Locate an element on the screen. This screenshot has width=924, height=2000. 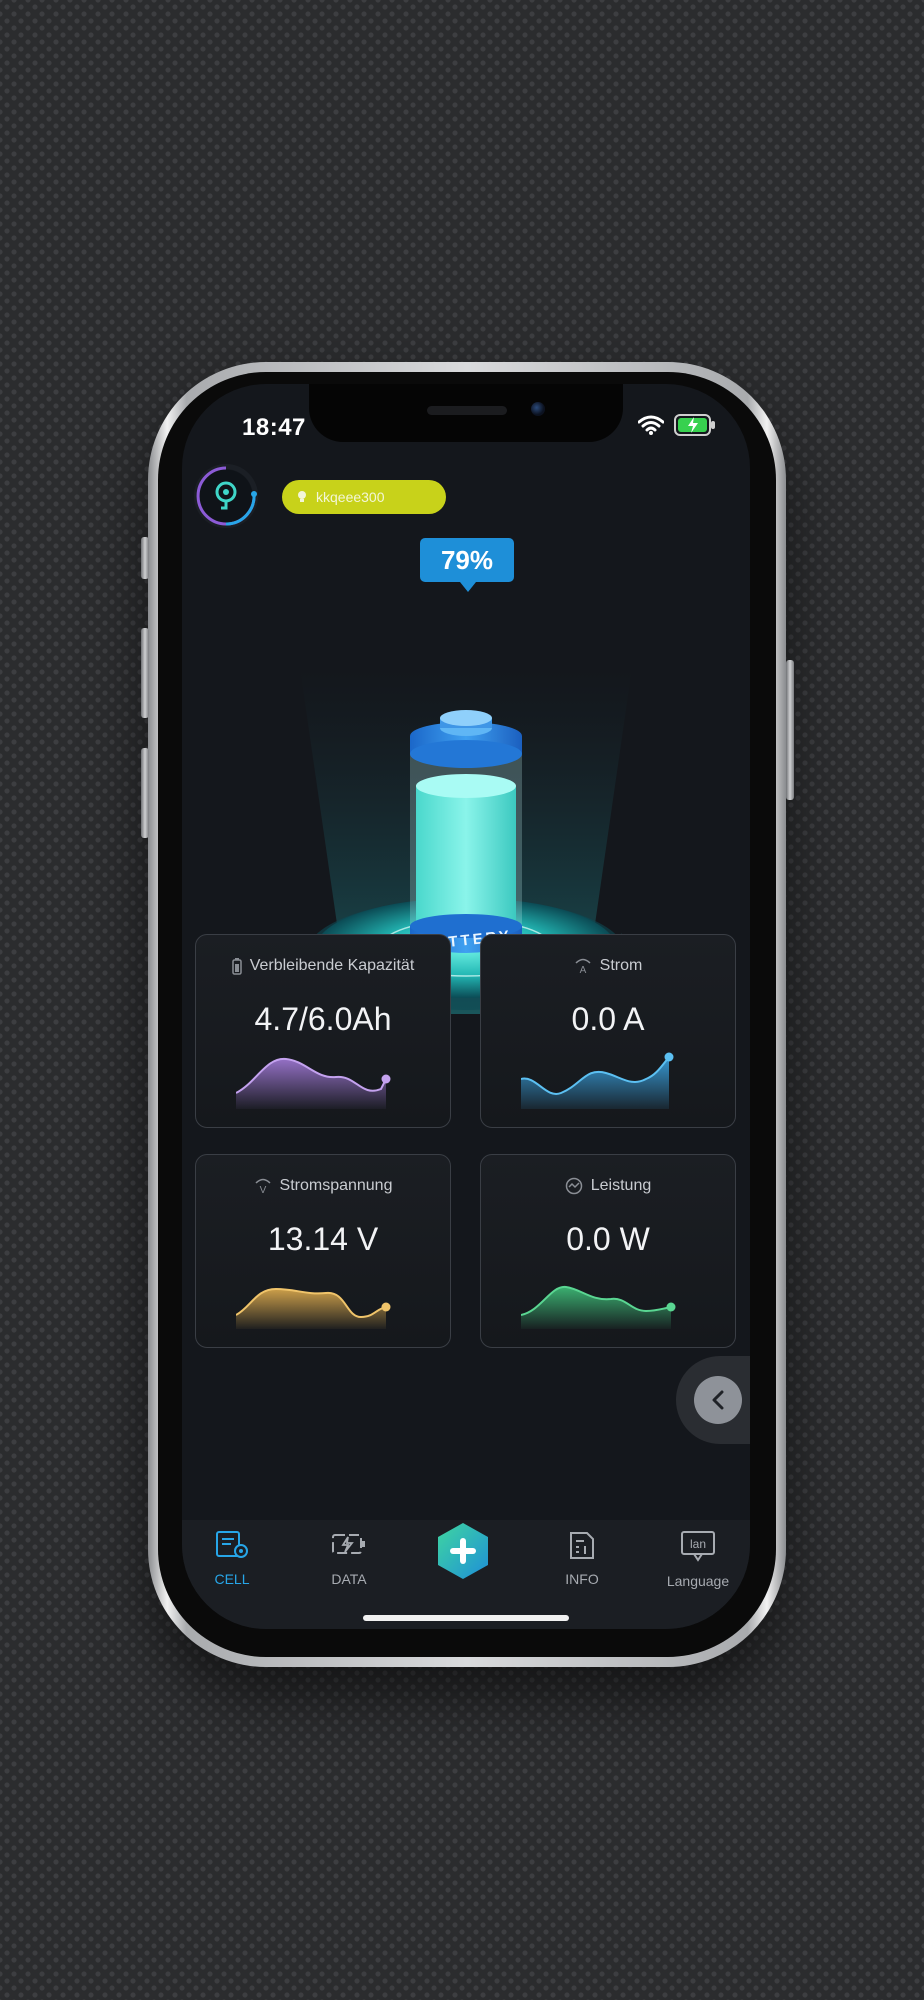
card-title: Strom is located at coordinates (621, 965).